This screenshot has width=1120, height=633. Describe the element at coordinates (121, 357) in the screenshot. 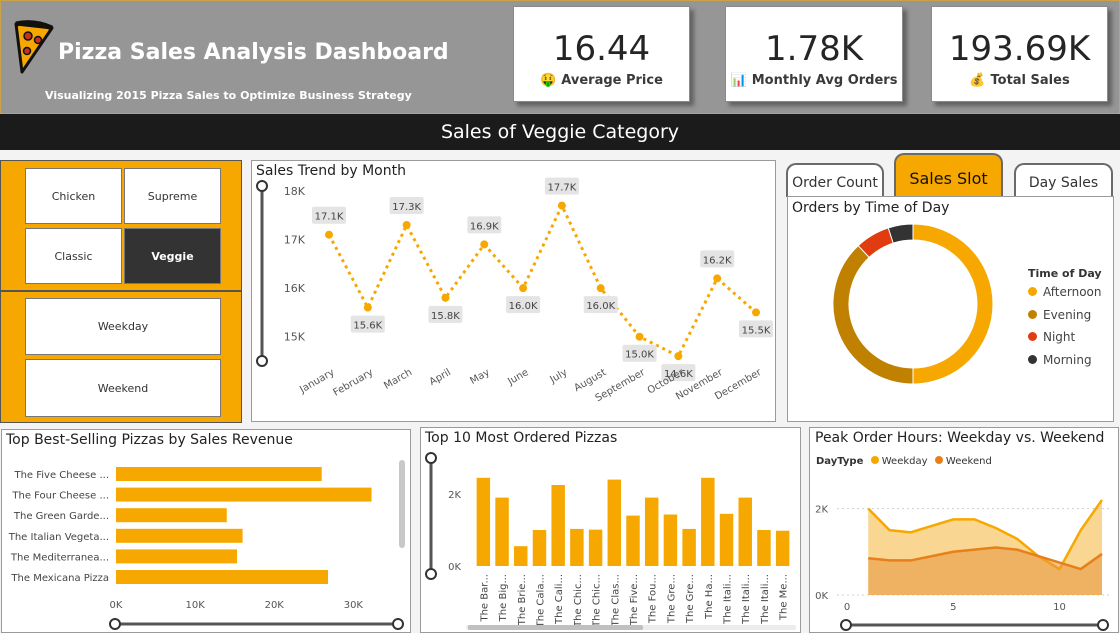

I see `daytype-slicer: Weekday Weekend` at that location.